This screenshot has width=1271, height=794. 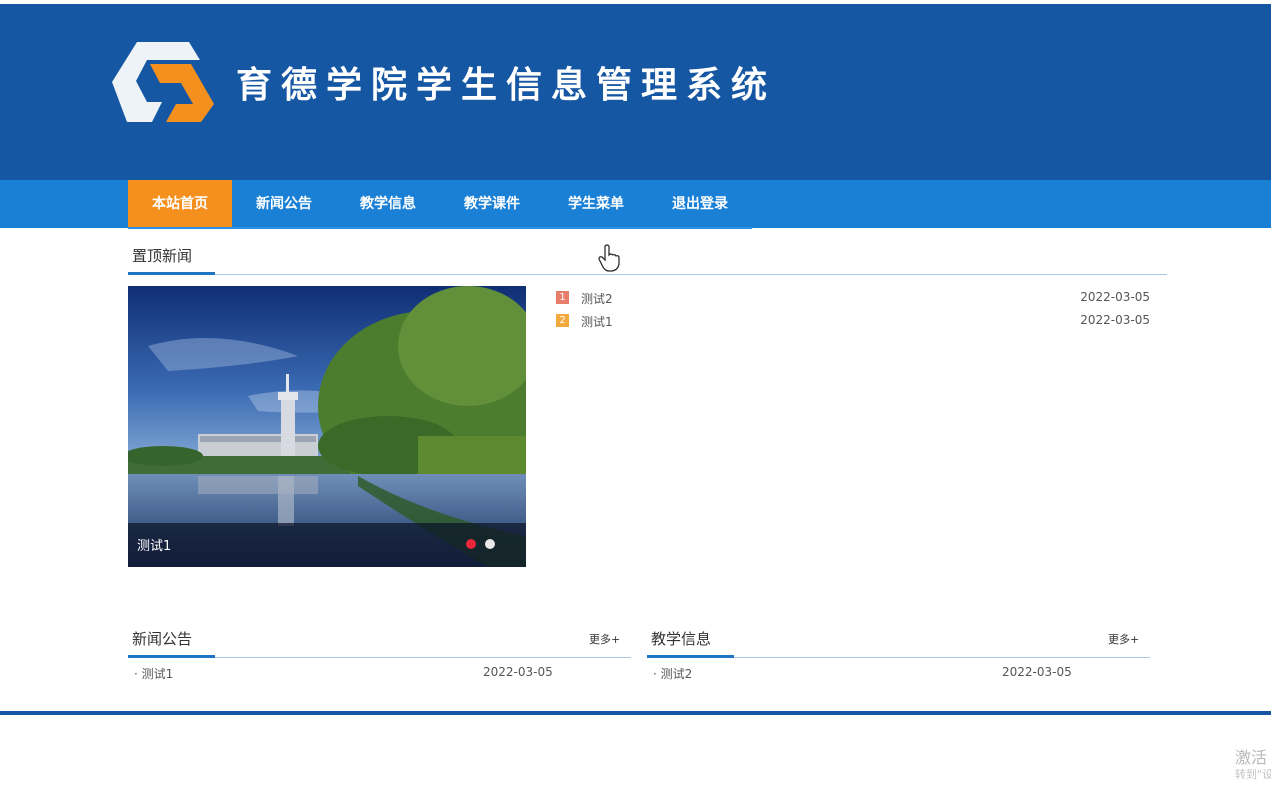 I want to click on nav-item-courseware: 教学课件, so click(x=492, y=204).